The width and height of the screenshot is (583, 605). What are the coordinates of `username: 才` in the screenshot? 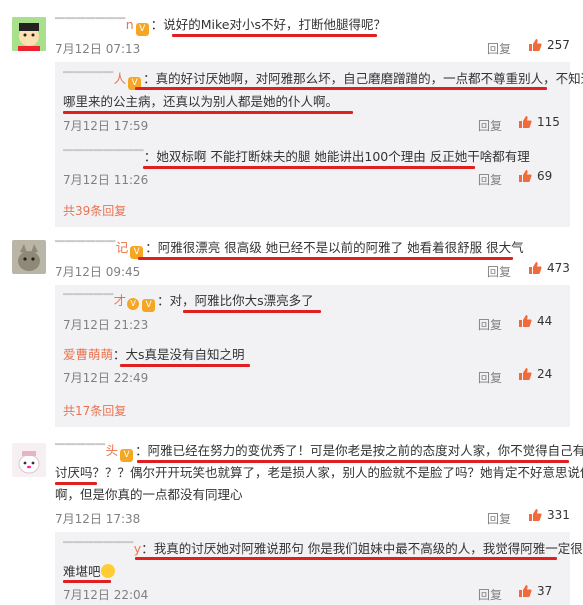 It's located at (120, 300).